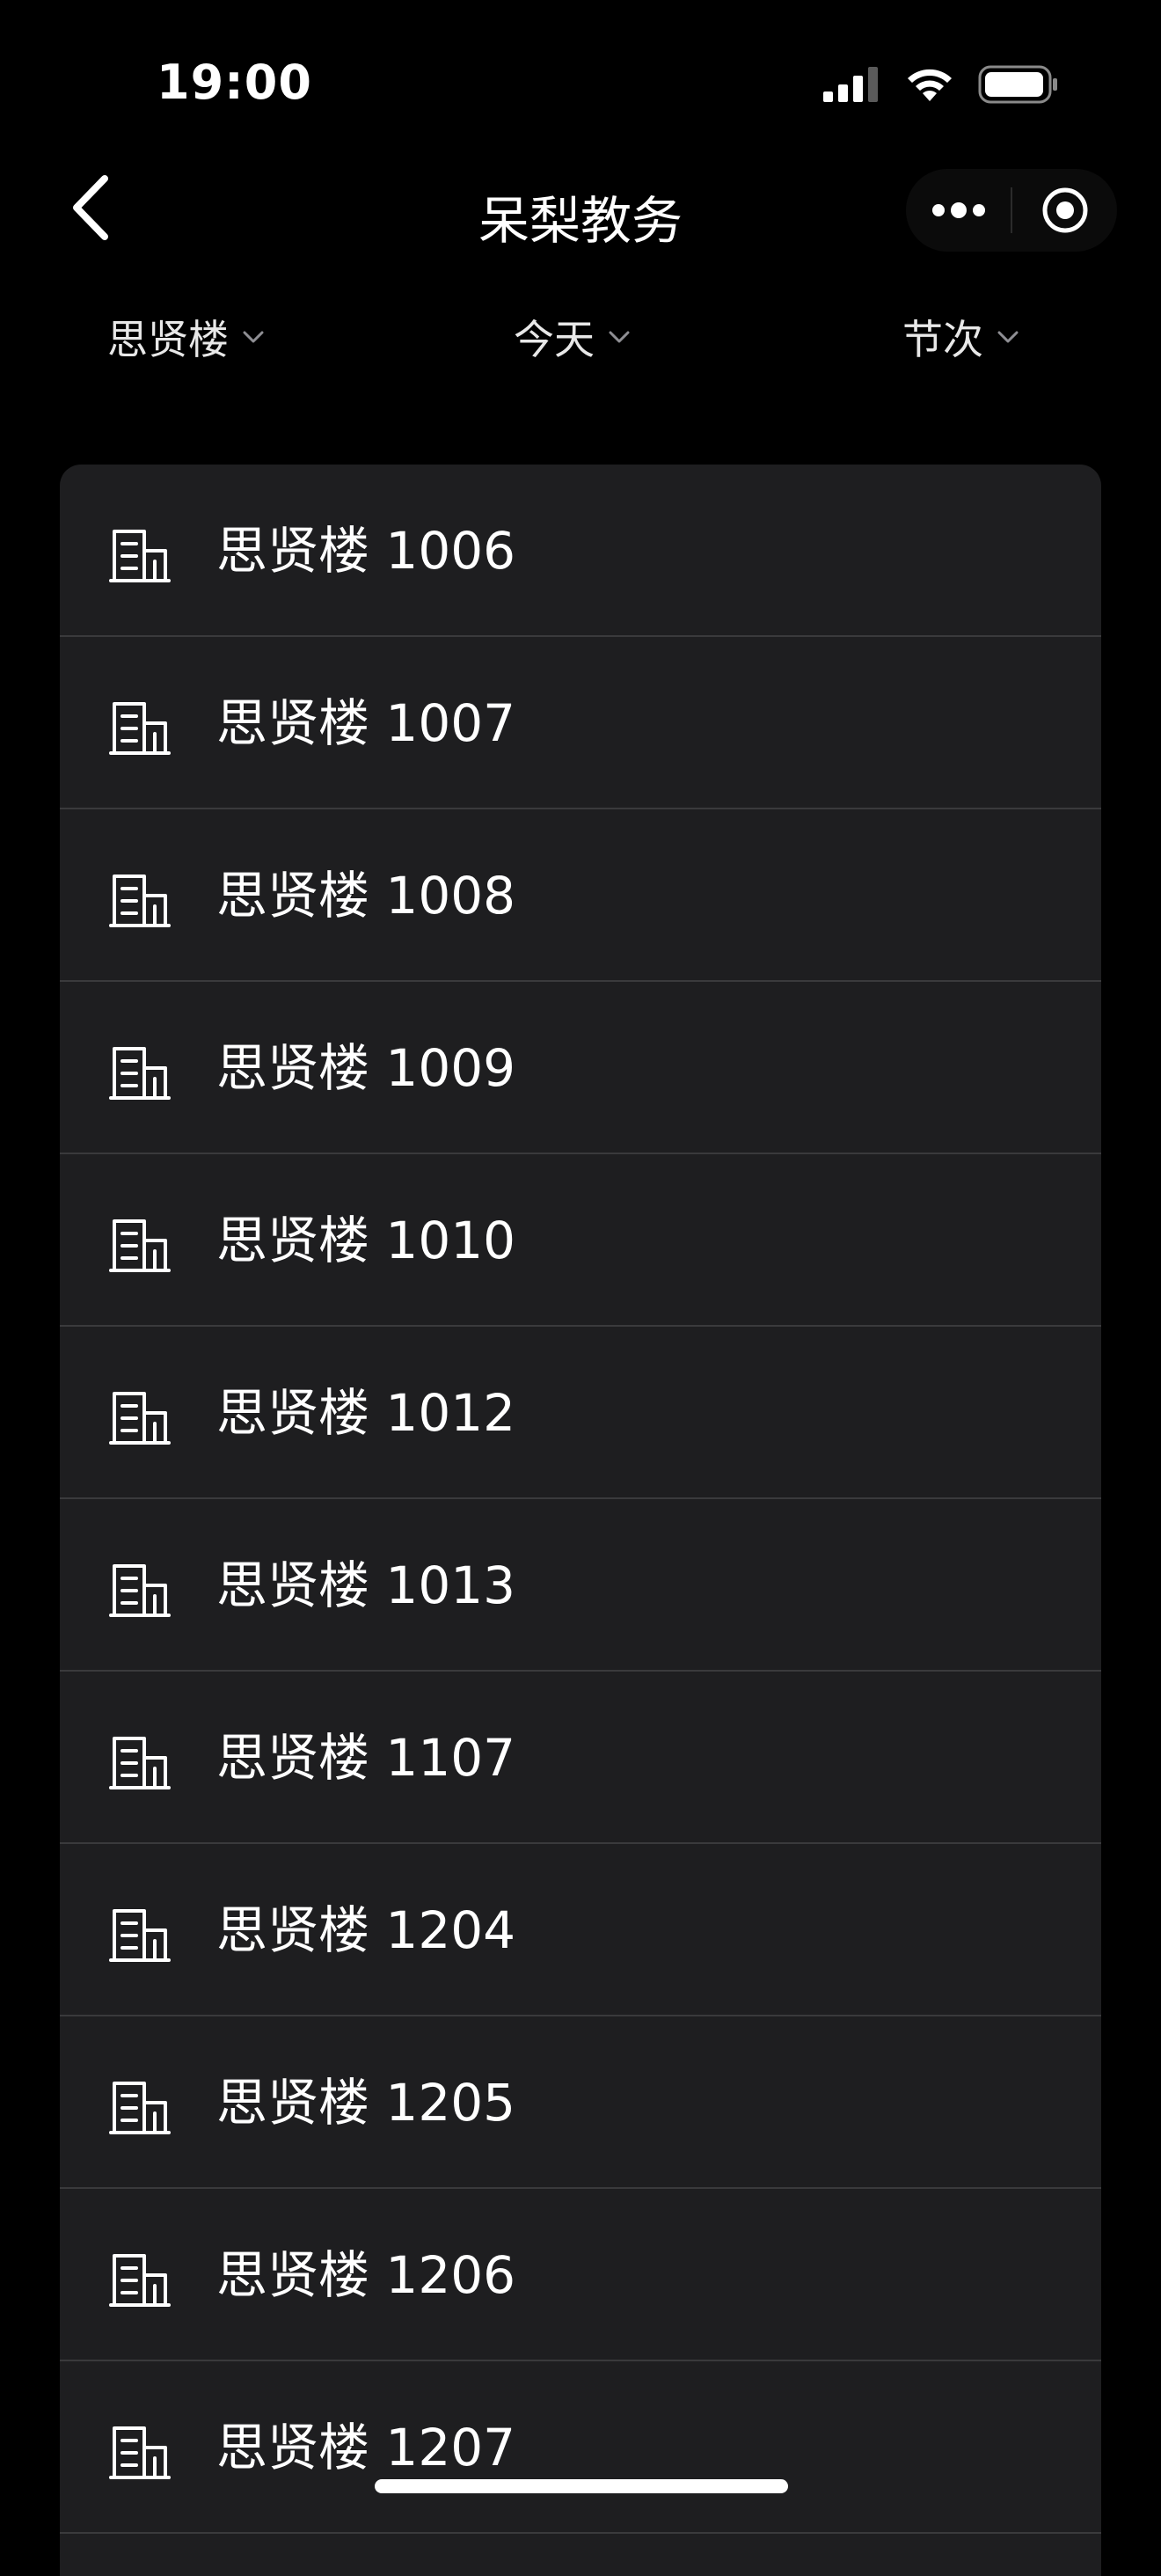 Image resolution: width=1161 pixels, height=2576 pixels. I want to click on list-item: 思贤楼 1006, so click(580, 551).